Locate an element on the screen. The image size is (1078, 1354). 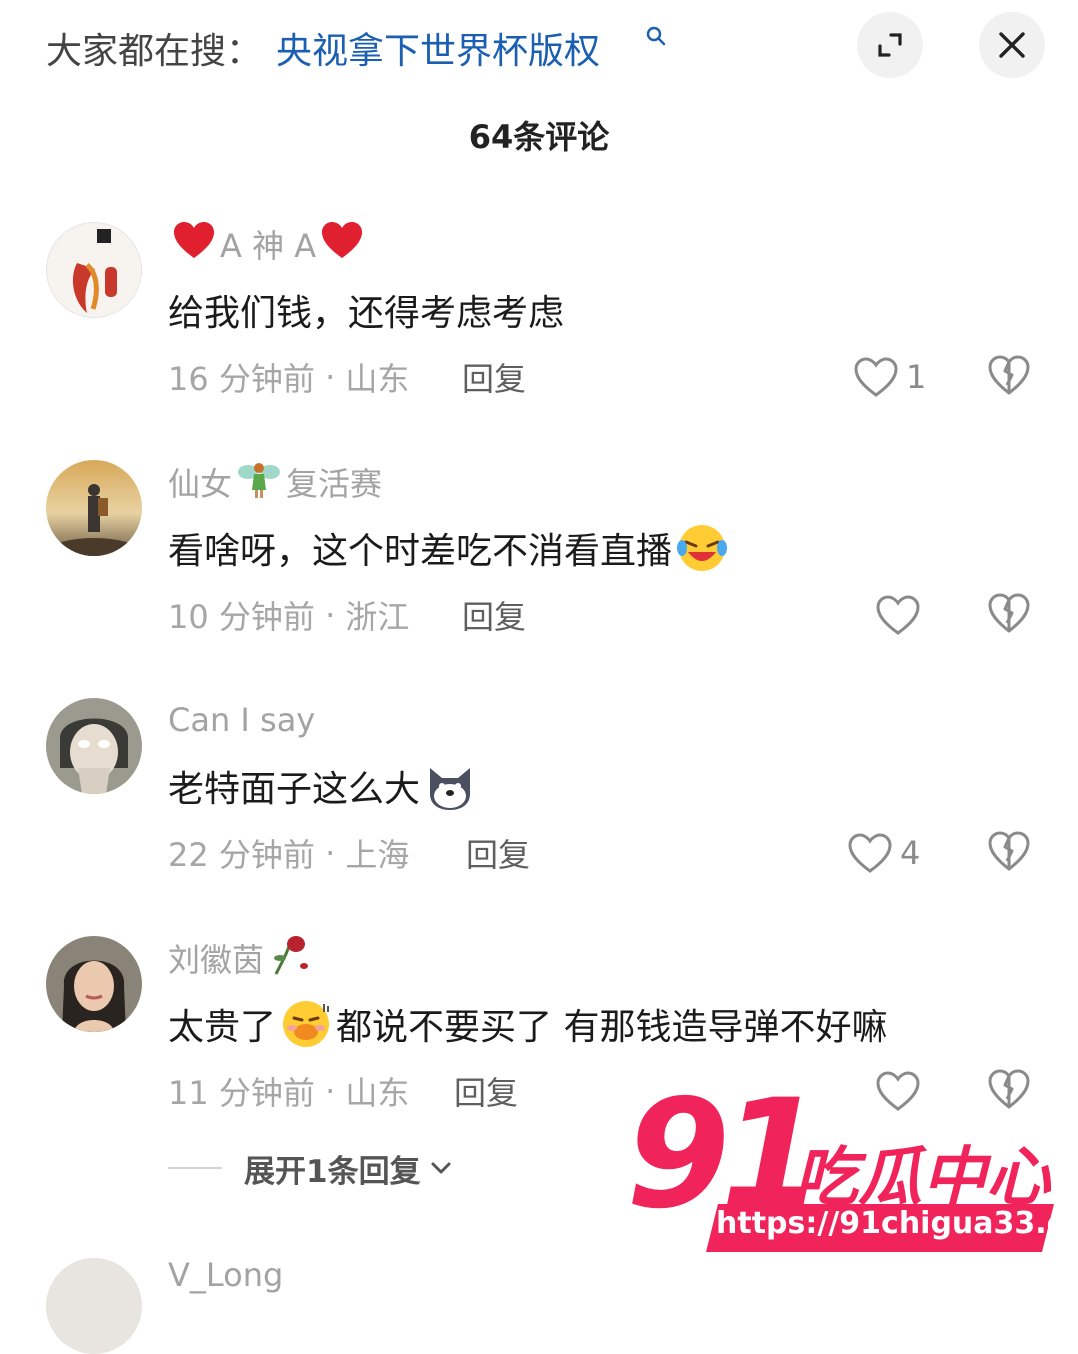
comment-count-title: 64条评论 is located at coordinates (539, 137).